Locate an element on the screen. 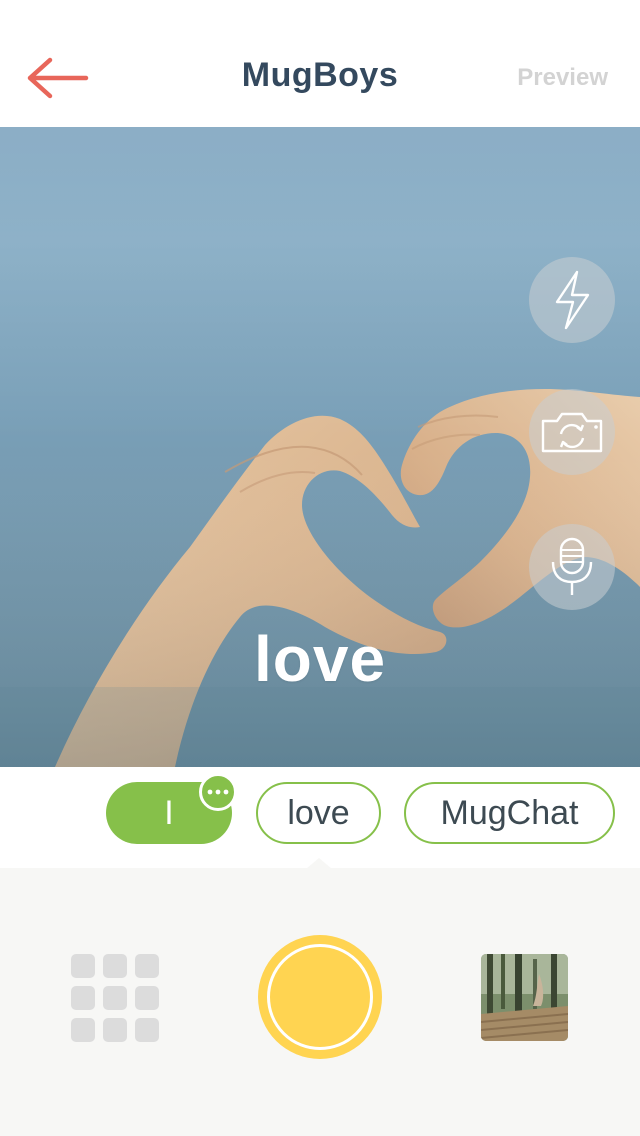 Image resolution: width=640 pixels, height=1136 pixels. header-bar: MugBoys Preview is located at coordinates (320, 64).